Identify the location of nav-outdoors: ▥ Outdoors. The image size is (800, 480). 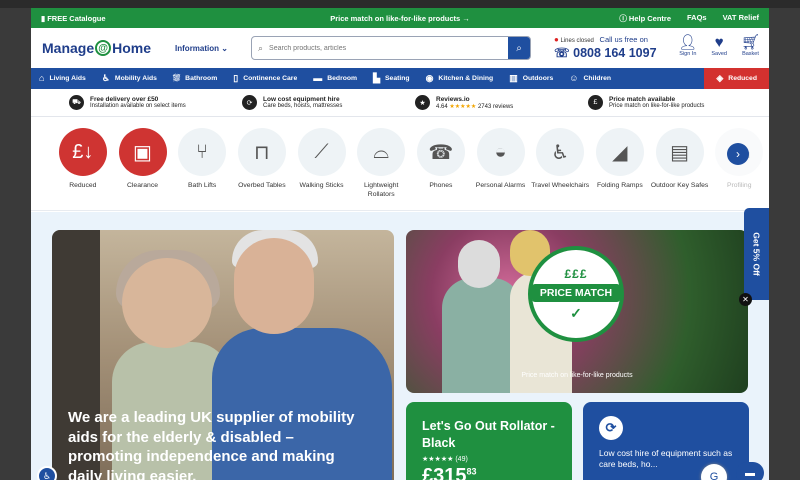
(531, 78).